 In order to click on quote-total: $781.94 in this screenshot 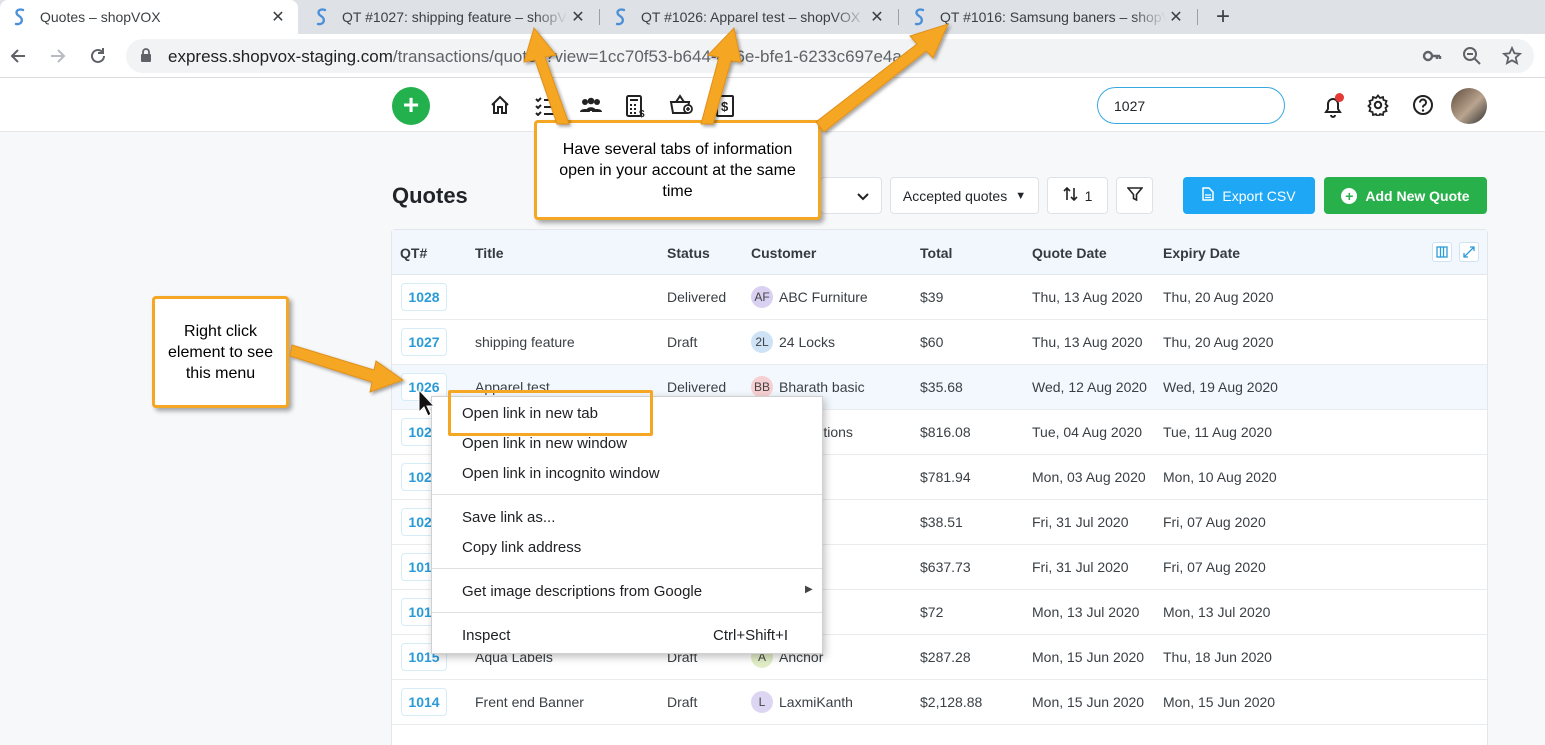, I will do `click(945, 477)`.